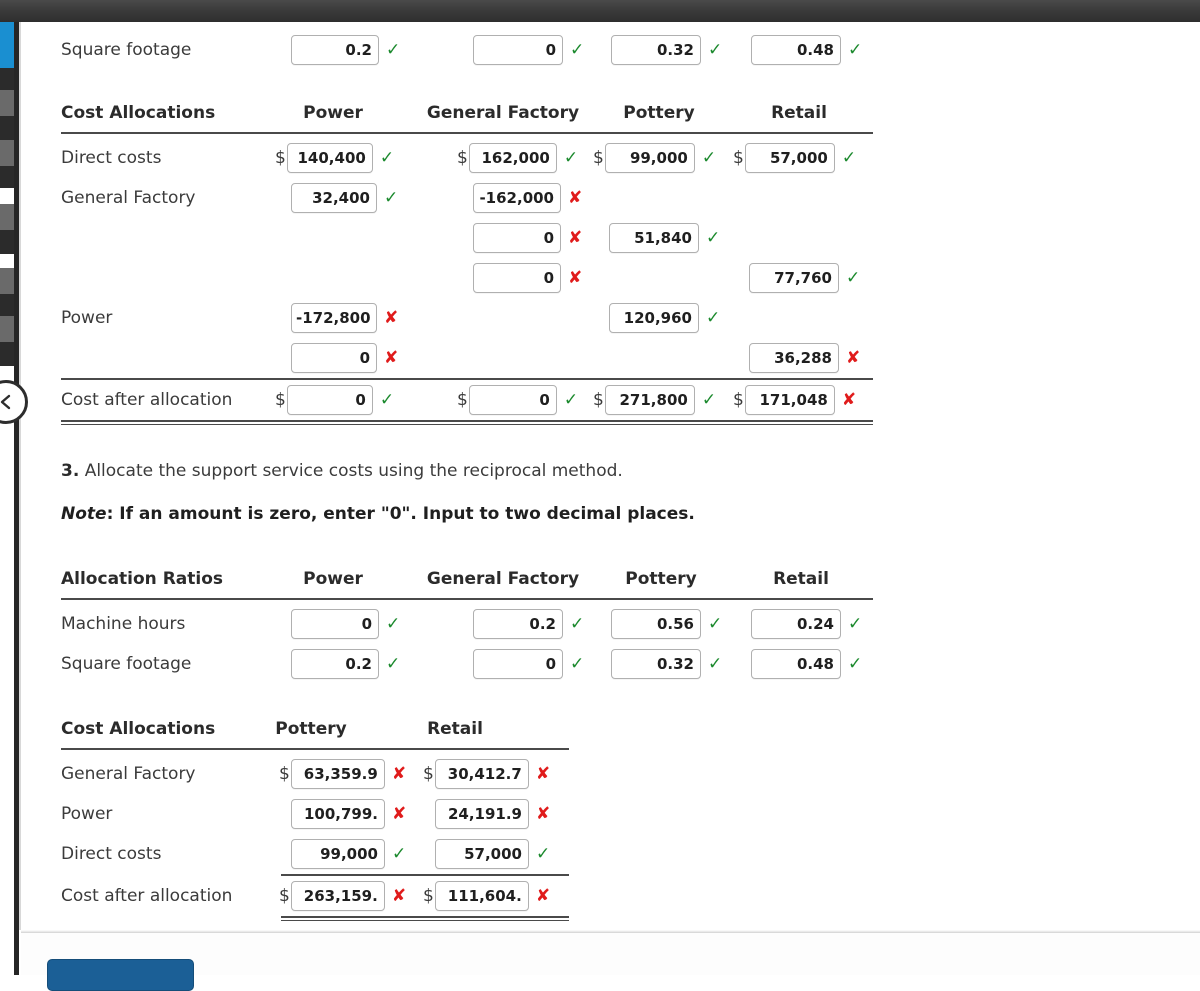 This screenshot has height=991, width=1200. What do you see at coordinates (142, 579) in the screenshot?
I see `table-title: Allocation Ratios` at bounding box center [142, 579].